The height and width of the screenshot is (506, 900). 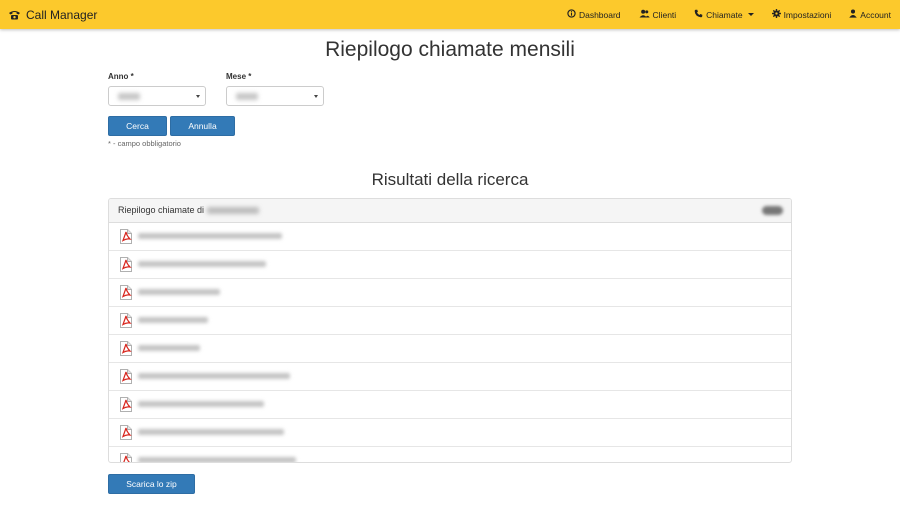 I want to click on nav-clienti-label: Clienti, so click(x=664, y=14).